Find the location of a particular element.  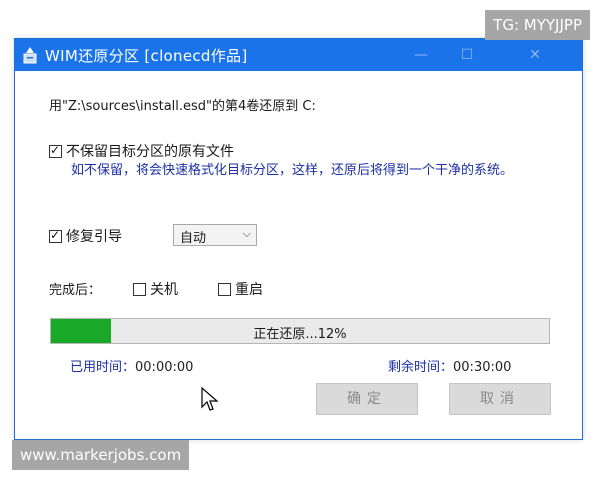

remaining-time: 剩余时间：00:30:00 is located at coordinates (449, 365).